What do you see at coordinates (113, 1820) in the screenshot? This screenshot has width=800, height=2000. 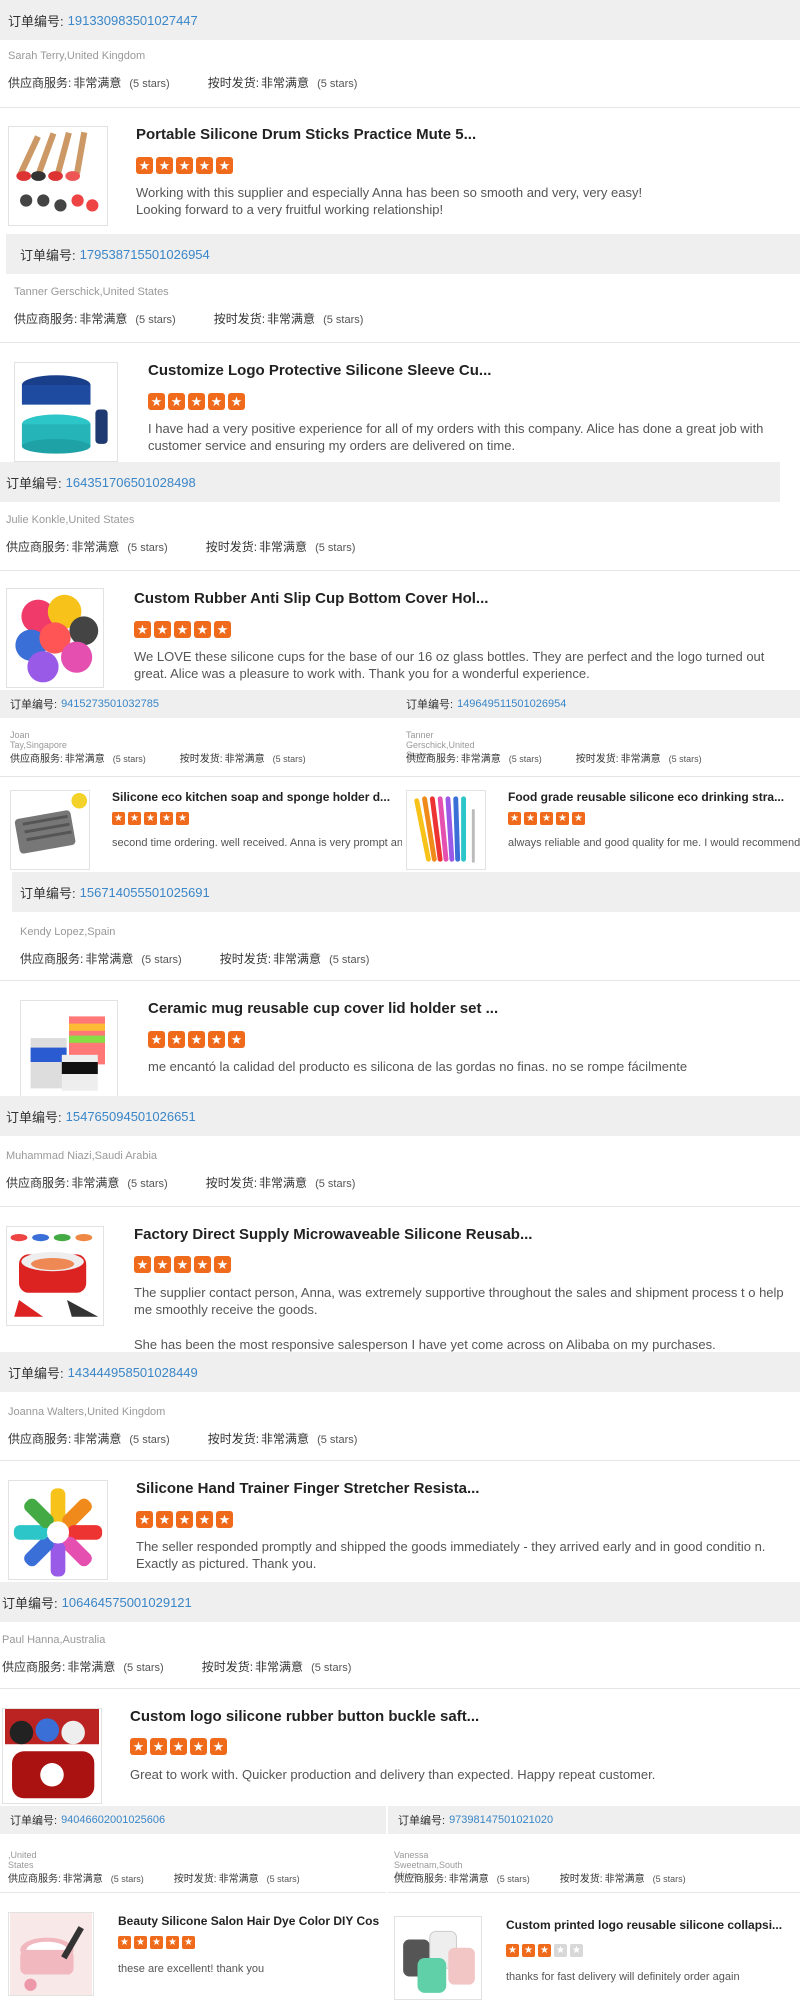 I see `order-number-link: 94046602001025606` at bounding box center [113, 1820].